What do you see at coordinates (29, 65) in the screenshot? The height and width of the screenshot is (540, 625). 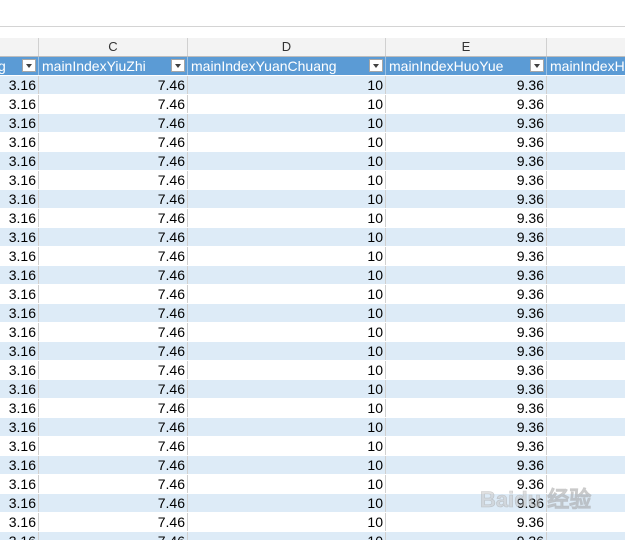 I see `filter-dropdown-b` at bounding box center [29, 65].